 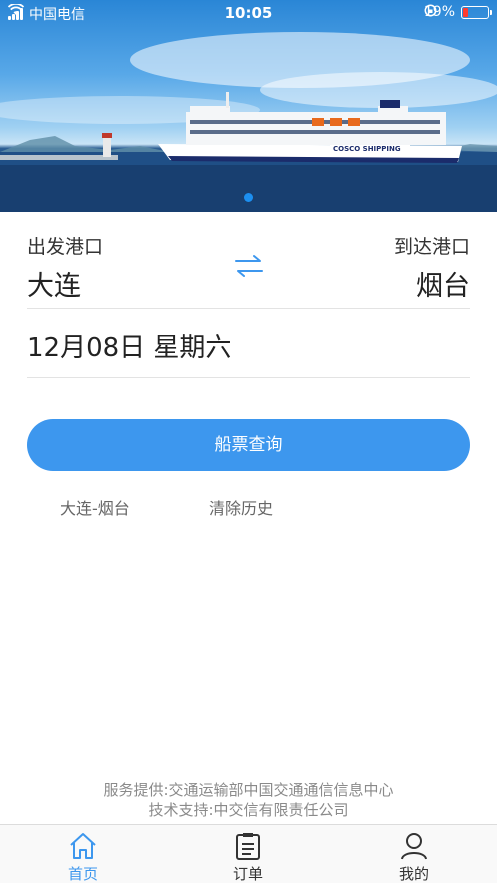 I want to click on service-provider-text: 服务提供:交通运输部中国交通通信信息中心, so click(x=248, y=790).